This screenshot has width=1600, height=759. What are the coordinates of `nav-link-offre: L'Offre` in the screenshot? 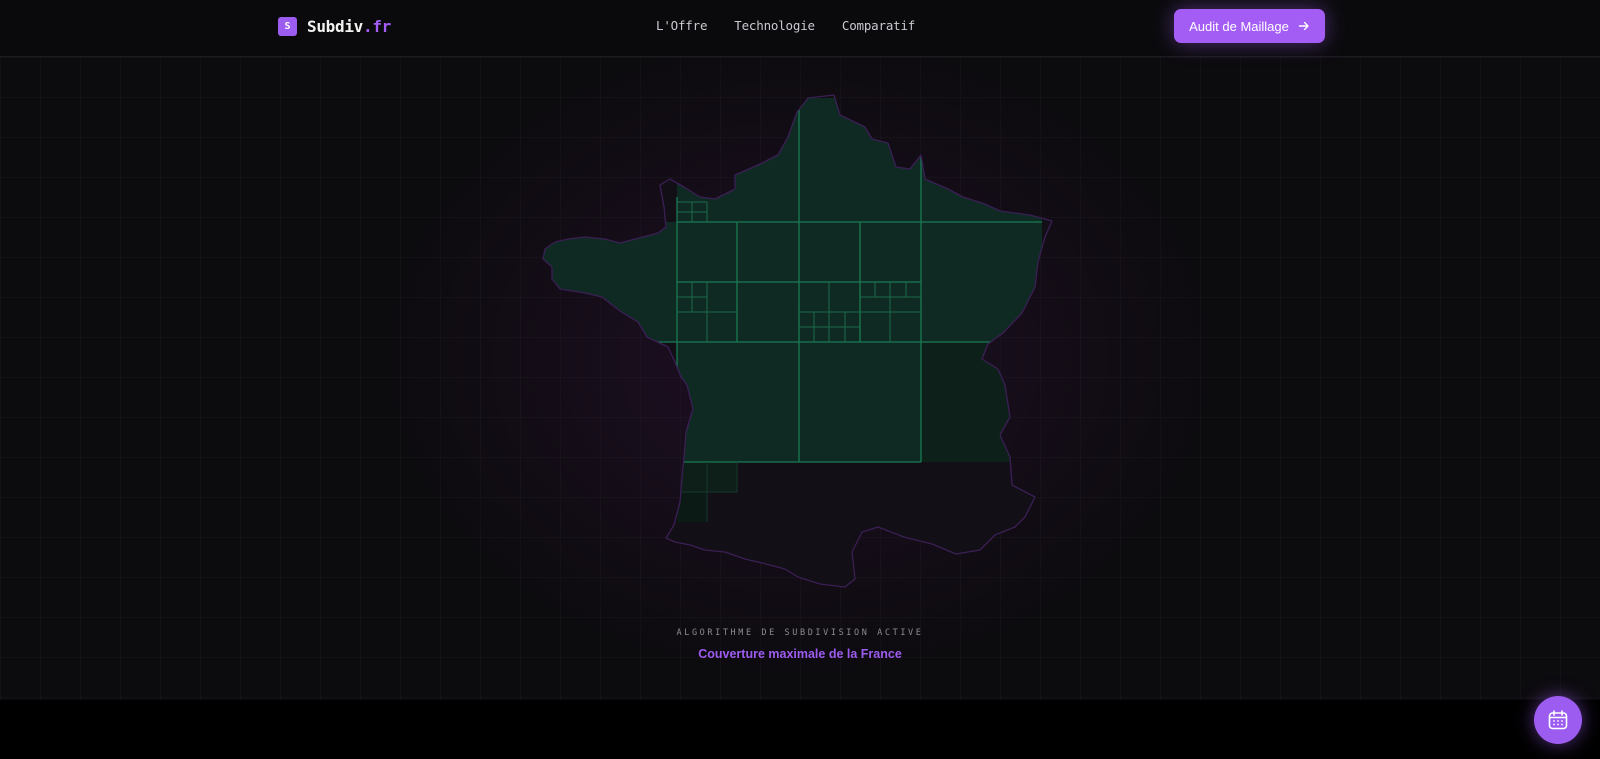 It's located at (681, 25).